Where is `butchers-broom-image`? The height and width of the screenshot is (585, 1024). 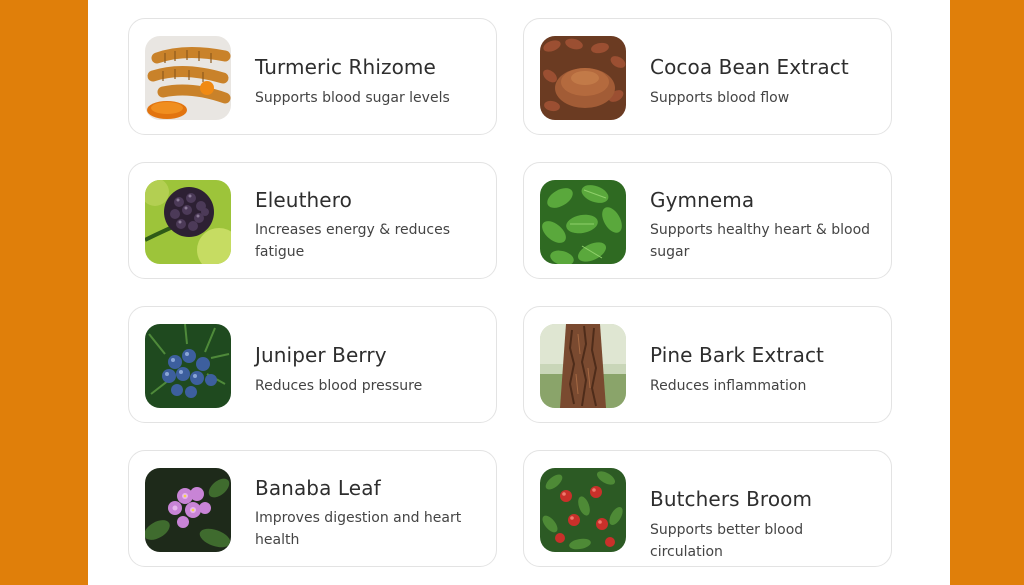
butchers-broom-image is located at coordinates (583, 510).